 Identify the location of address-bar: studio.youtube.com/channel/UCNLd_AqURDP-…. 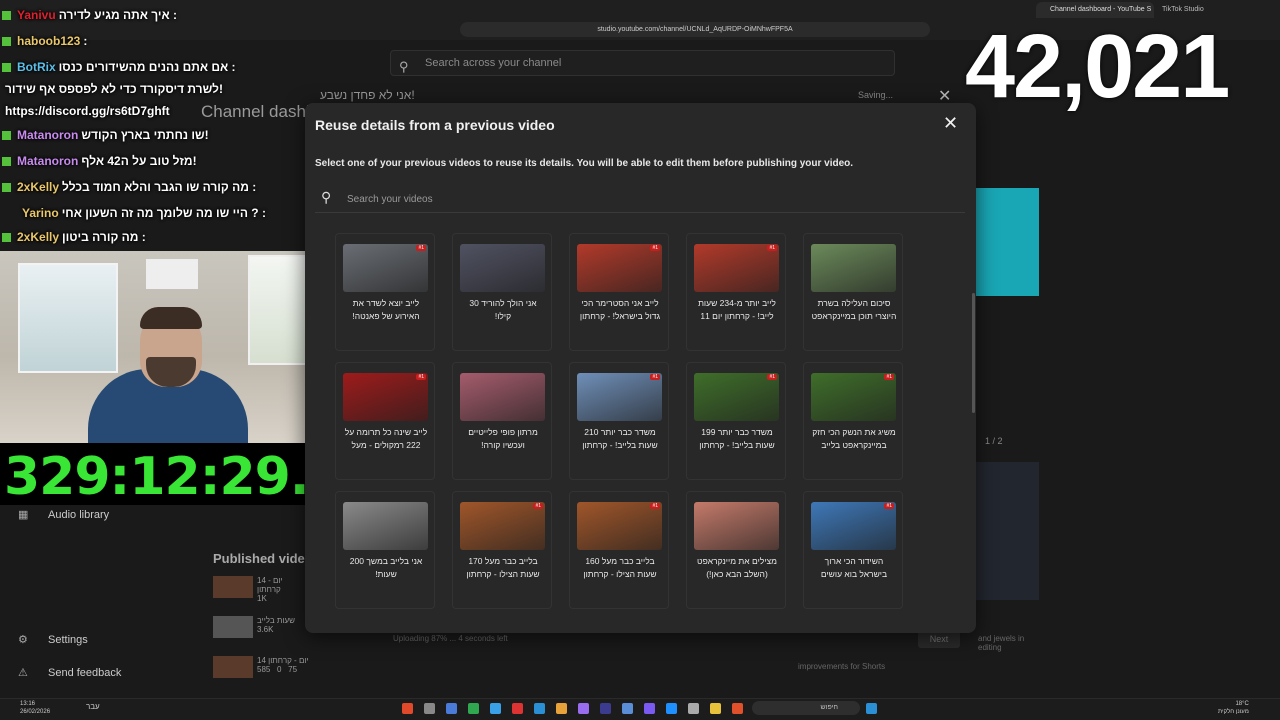
(695, 29).